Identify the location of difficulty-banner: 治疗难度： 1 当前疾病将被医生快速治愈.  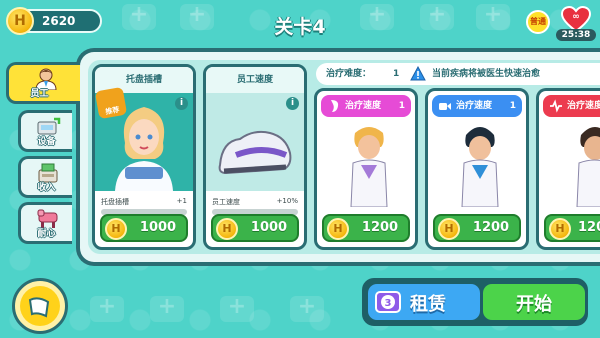
(458, 74).